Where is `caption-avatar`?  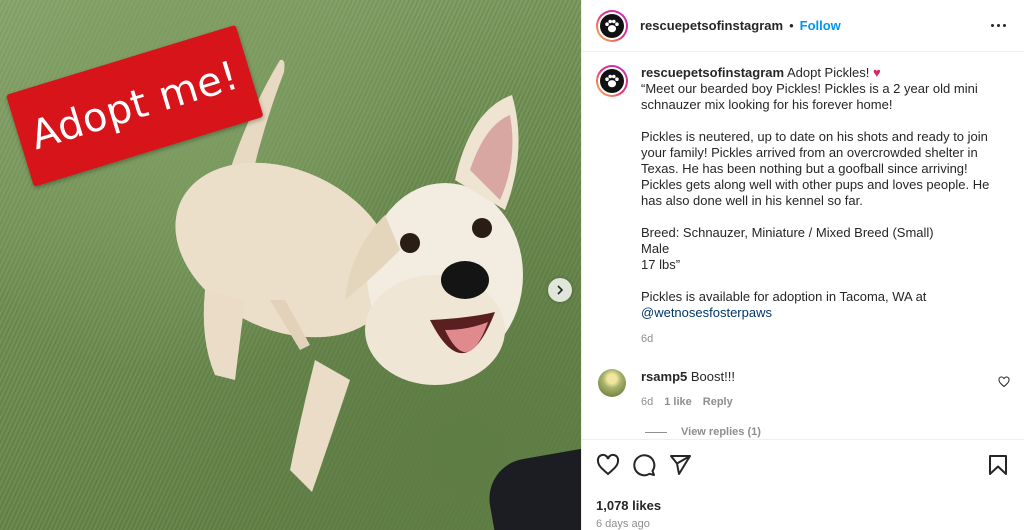 caption-avatar is located at coordinates (612, 81).